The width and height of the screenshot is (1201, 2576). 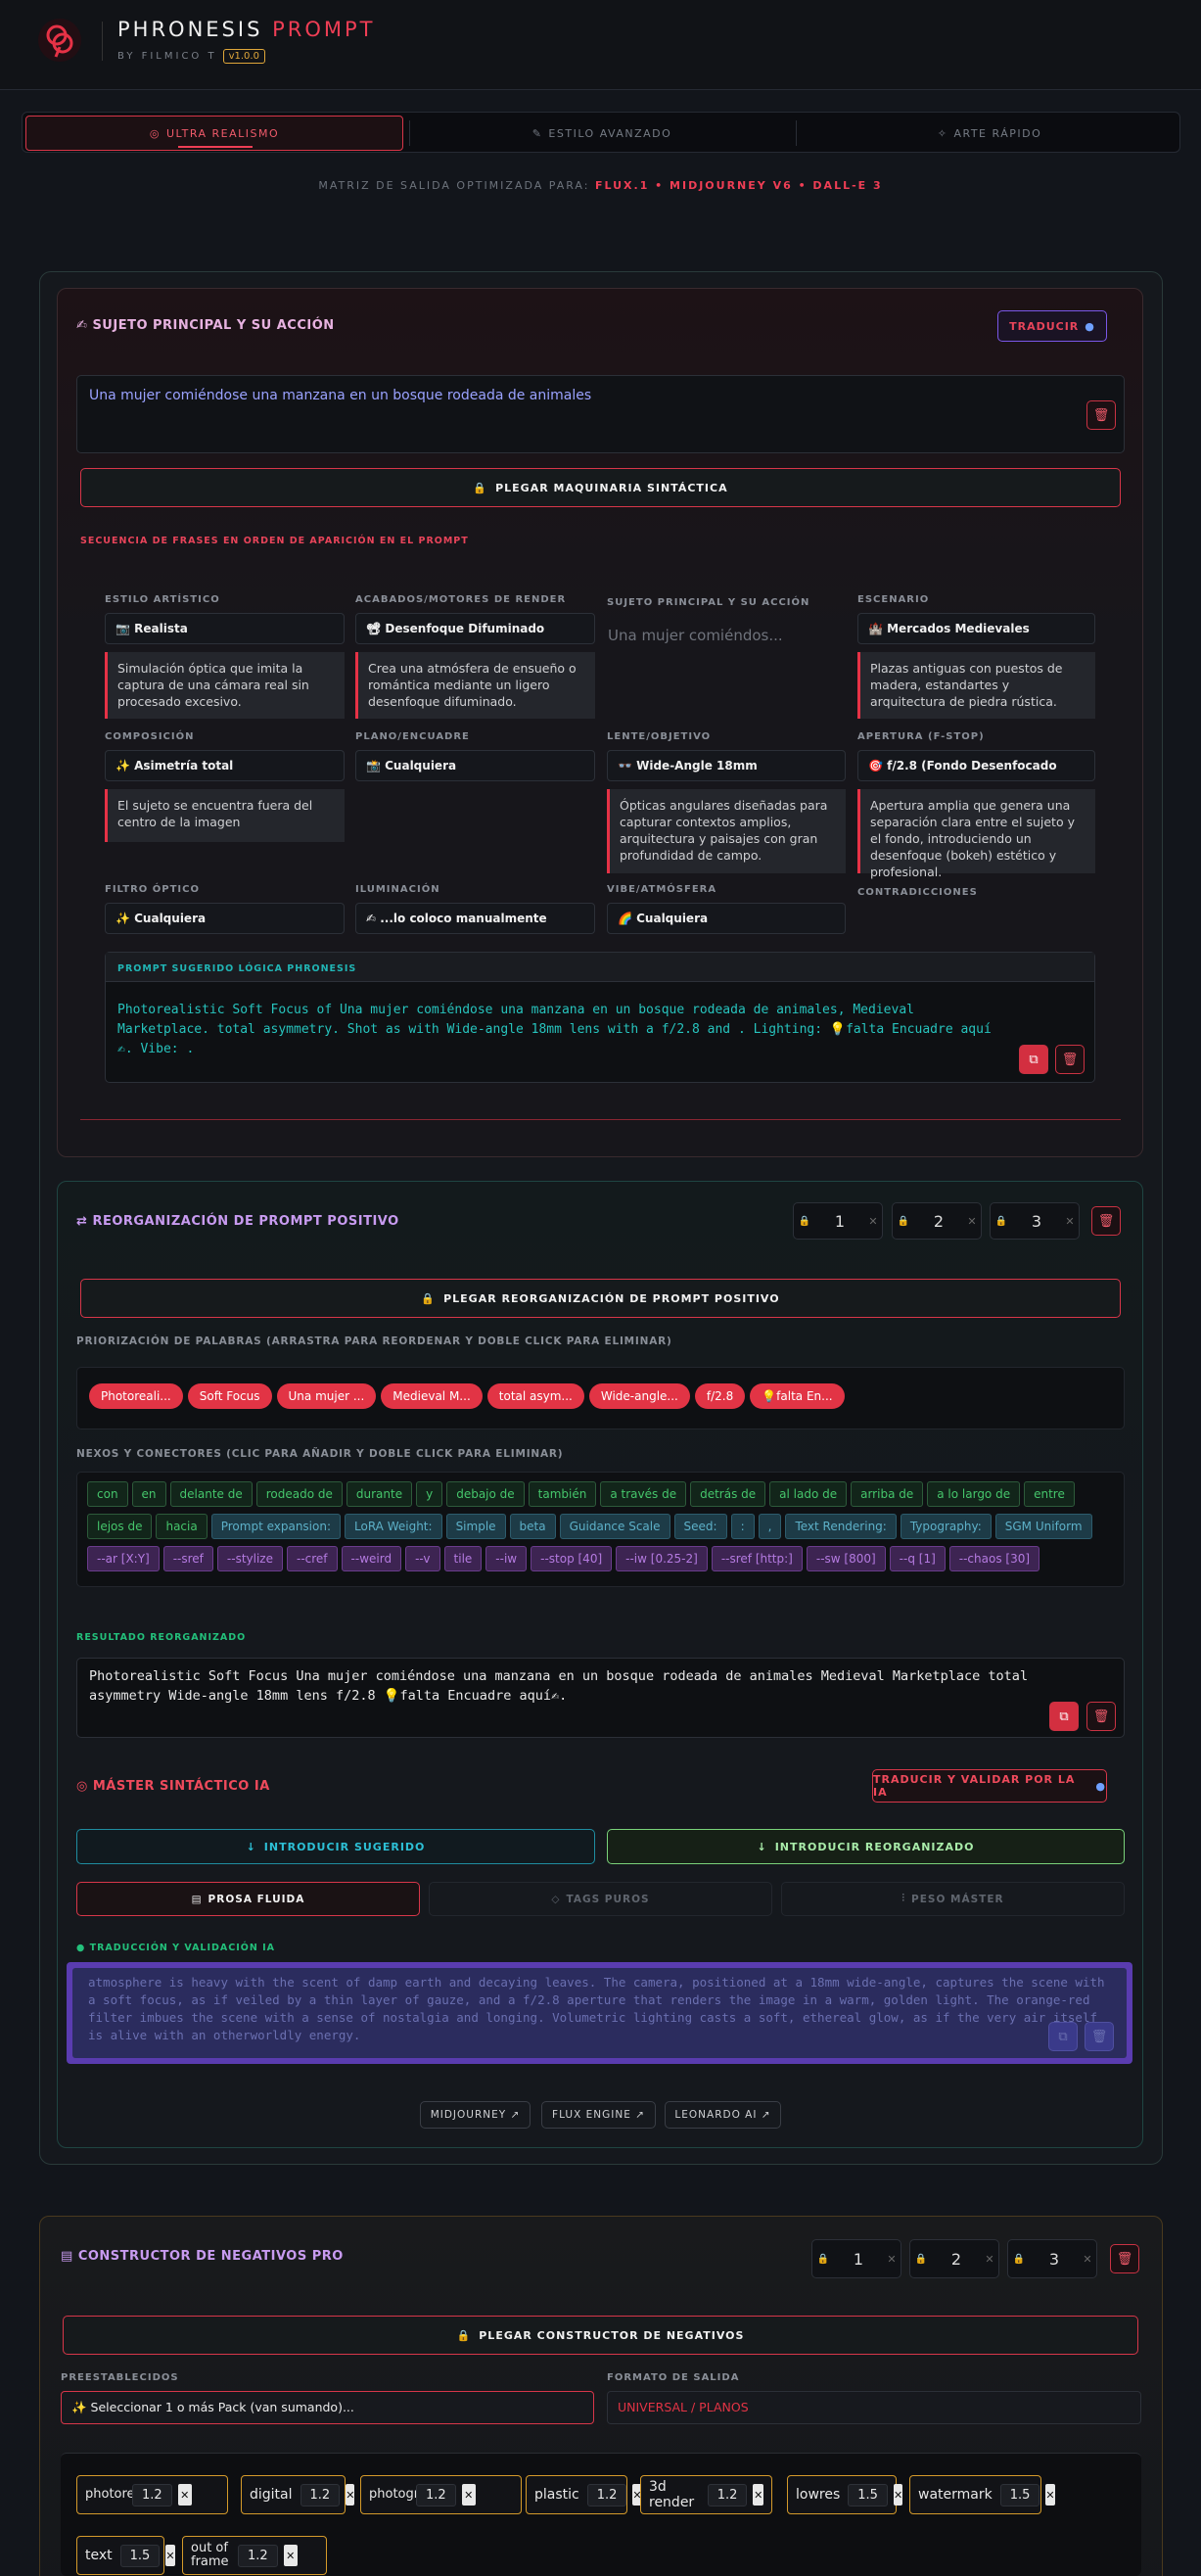 I want to click on composicion-select: ✨ Asimetría total, so click(x=225, y=765).